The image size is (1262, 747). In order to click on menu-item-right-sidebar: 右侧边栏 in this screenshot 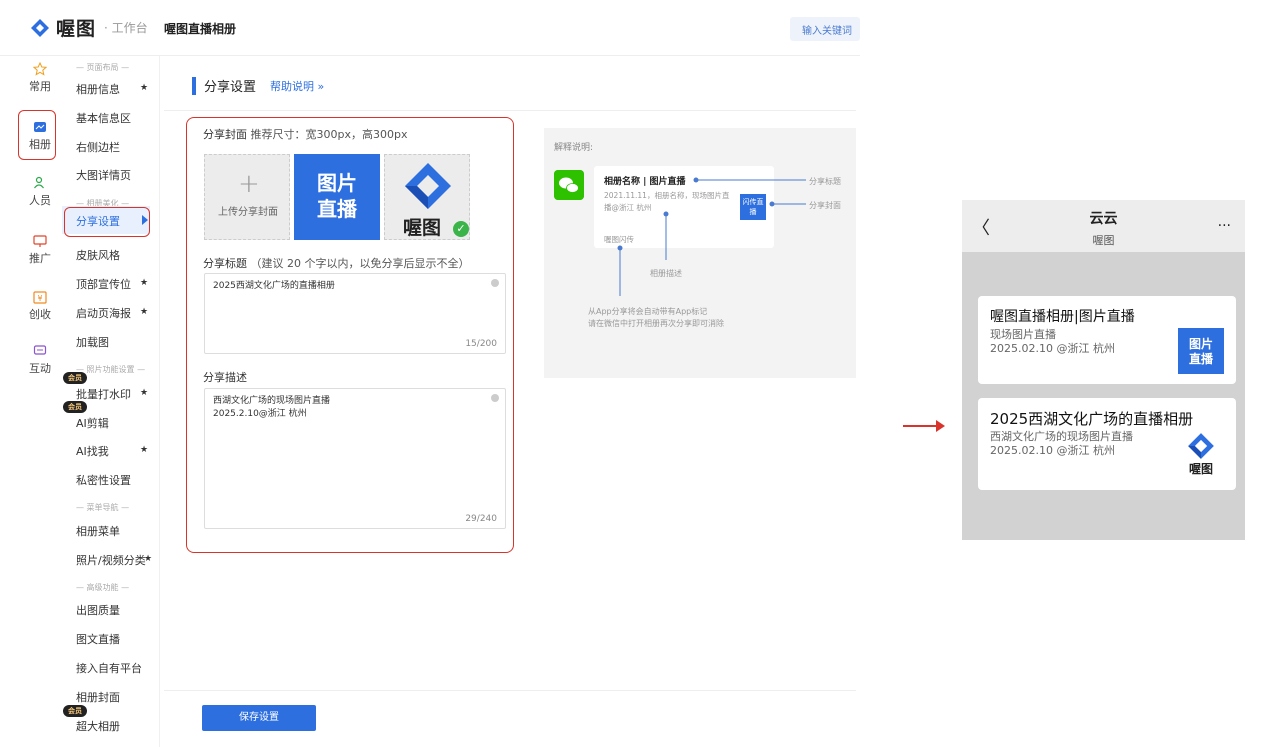, I will do `click(98, 147)`.